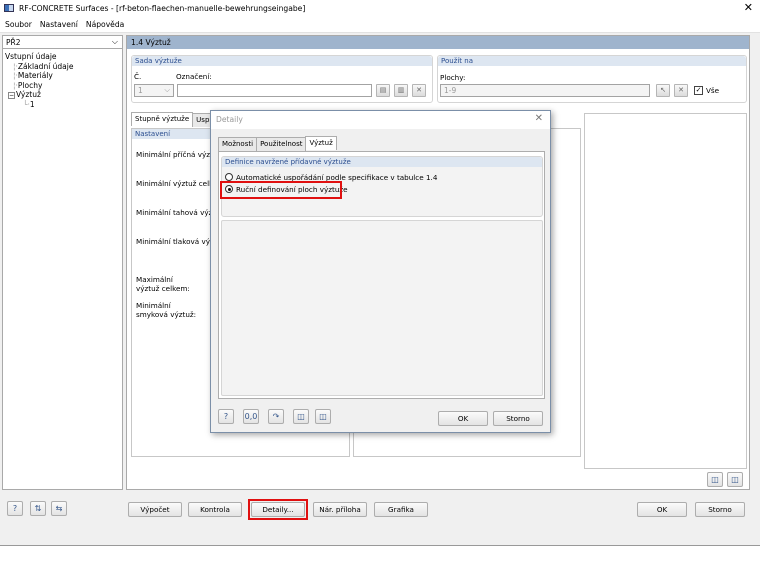 This screenshot has width=760, height=570. Describe the element at coordinates (450, 90) in the screenshot. I see `surfaces-value: 1-9` at that location.